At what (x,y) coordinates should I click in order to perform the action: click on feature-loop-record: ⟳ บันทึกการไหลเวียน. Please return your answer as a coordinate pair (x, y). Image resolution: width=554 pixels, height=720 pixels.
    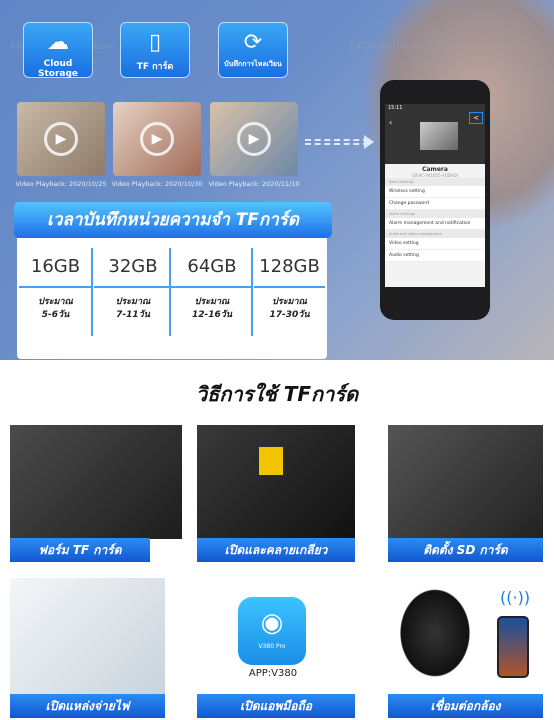
    Looking at the image, I should click on (253, 50).